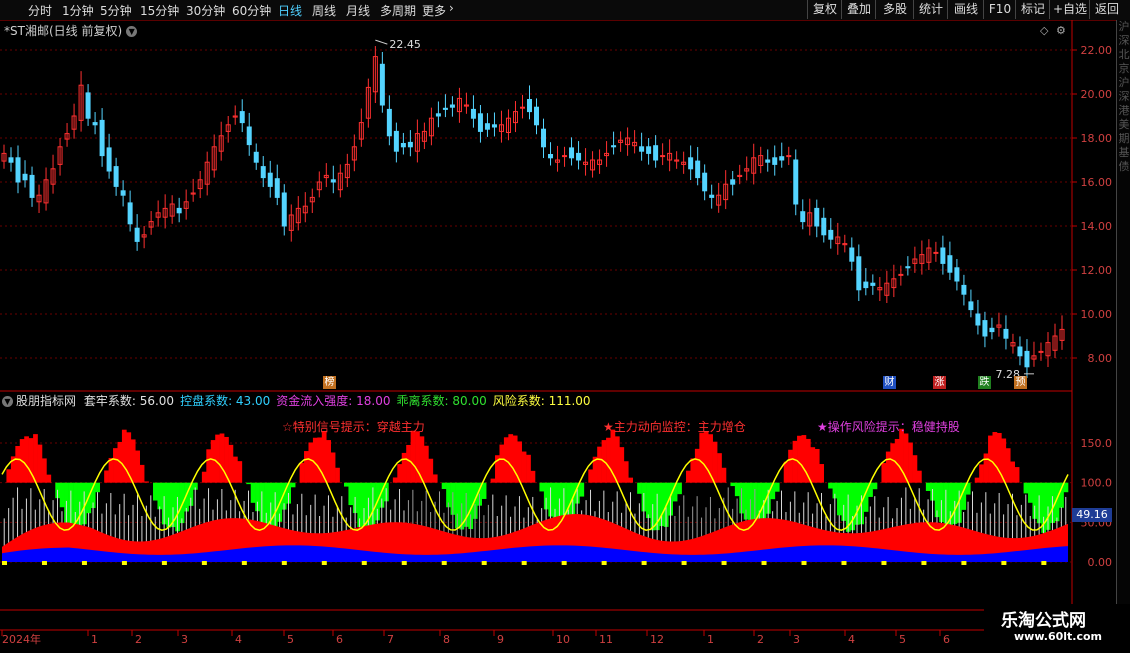 Image resolution: width=1130 pixels, height=653 pixels. Describe the element at coordinates (78, 10) in the screenshot. I see `tab-period-1: 1分钟` at that location.